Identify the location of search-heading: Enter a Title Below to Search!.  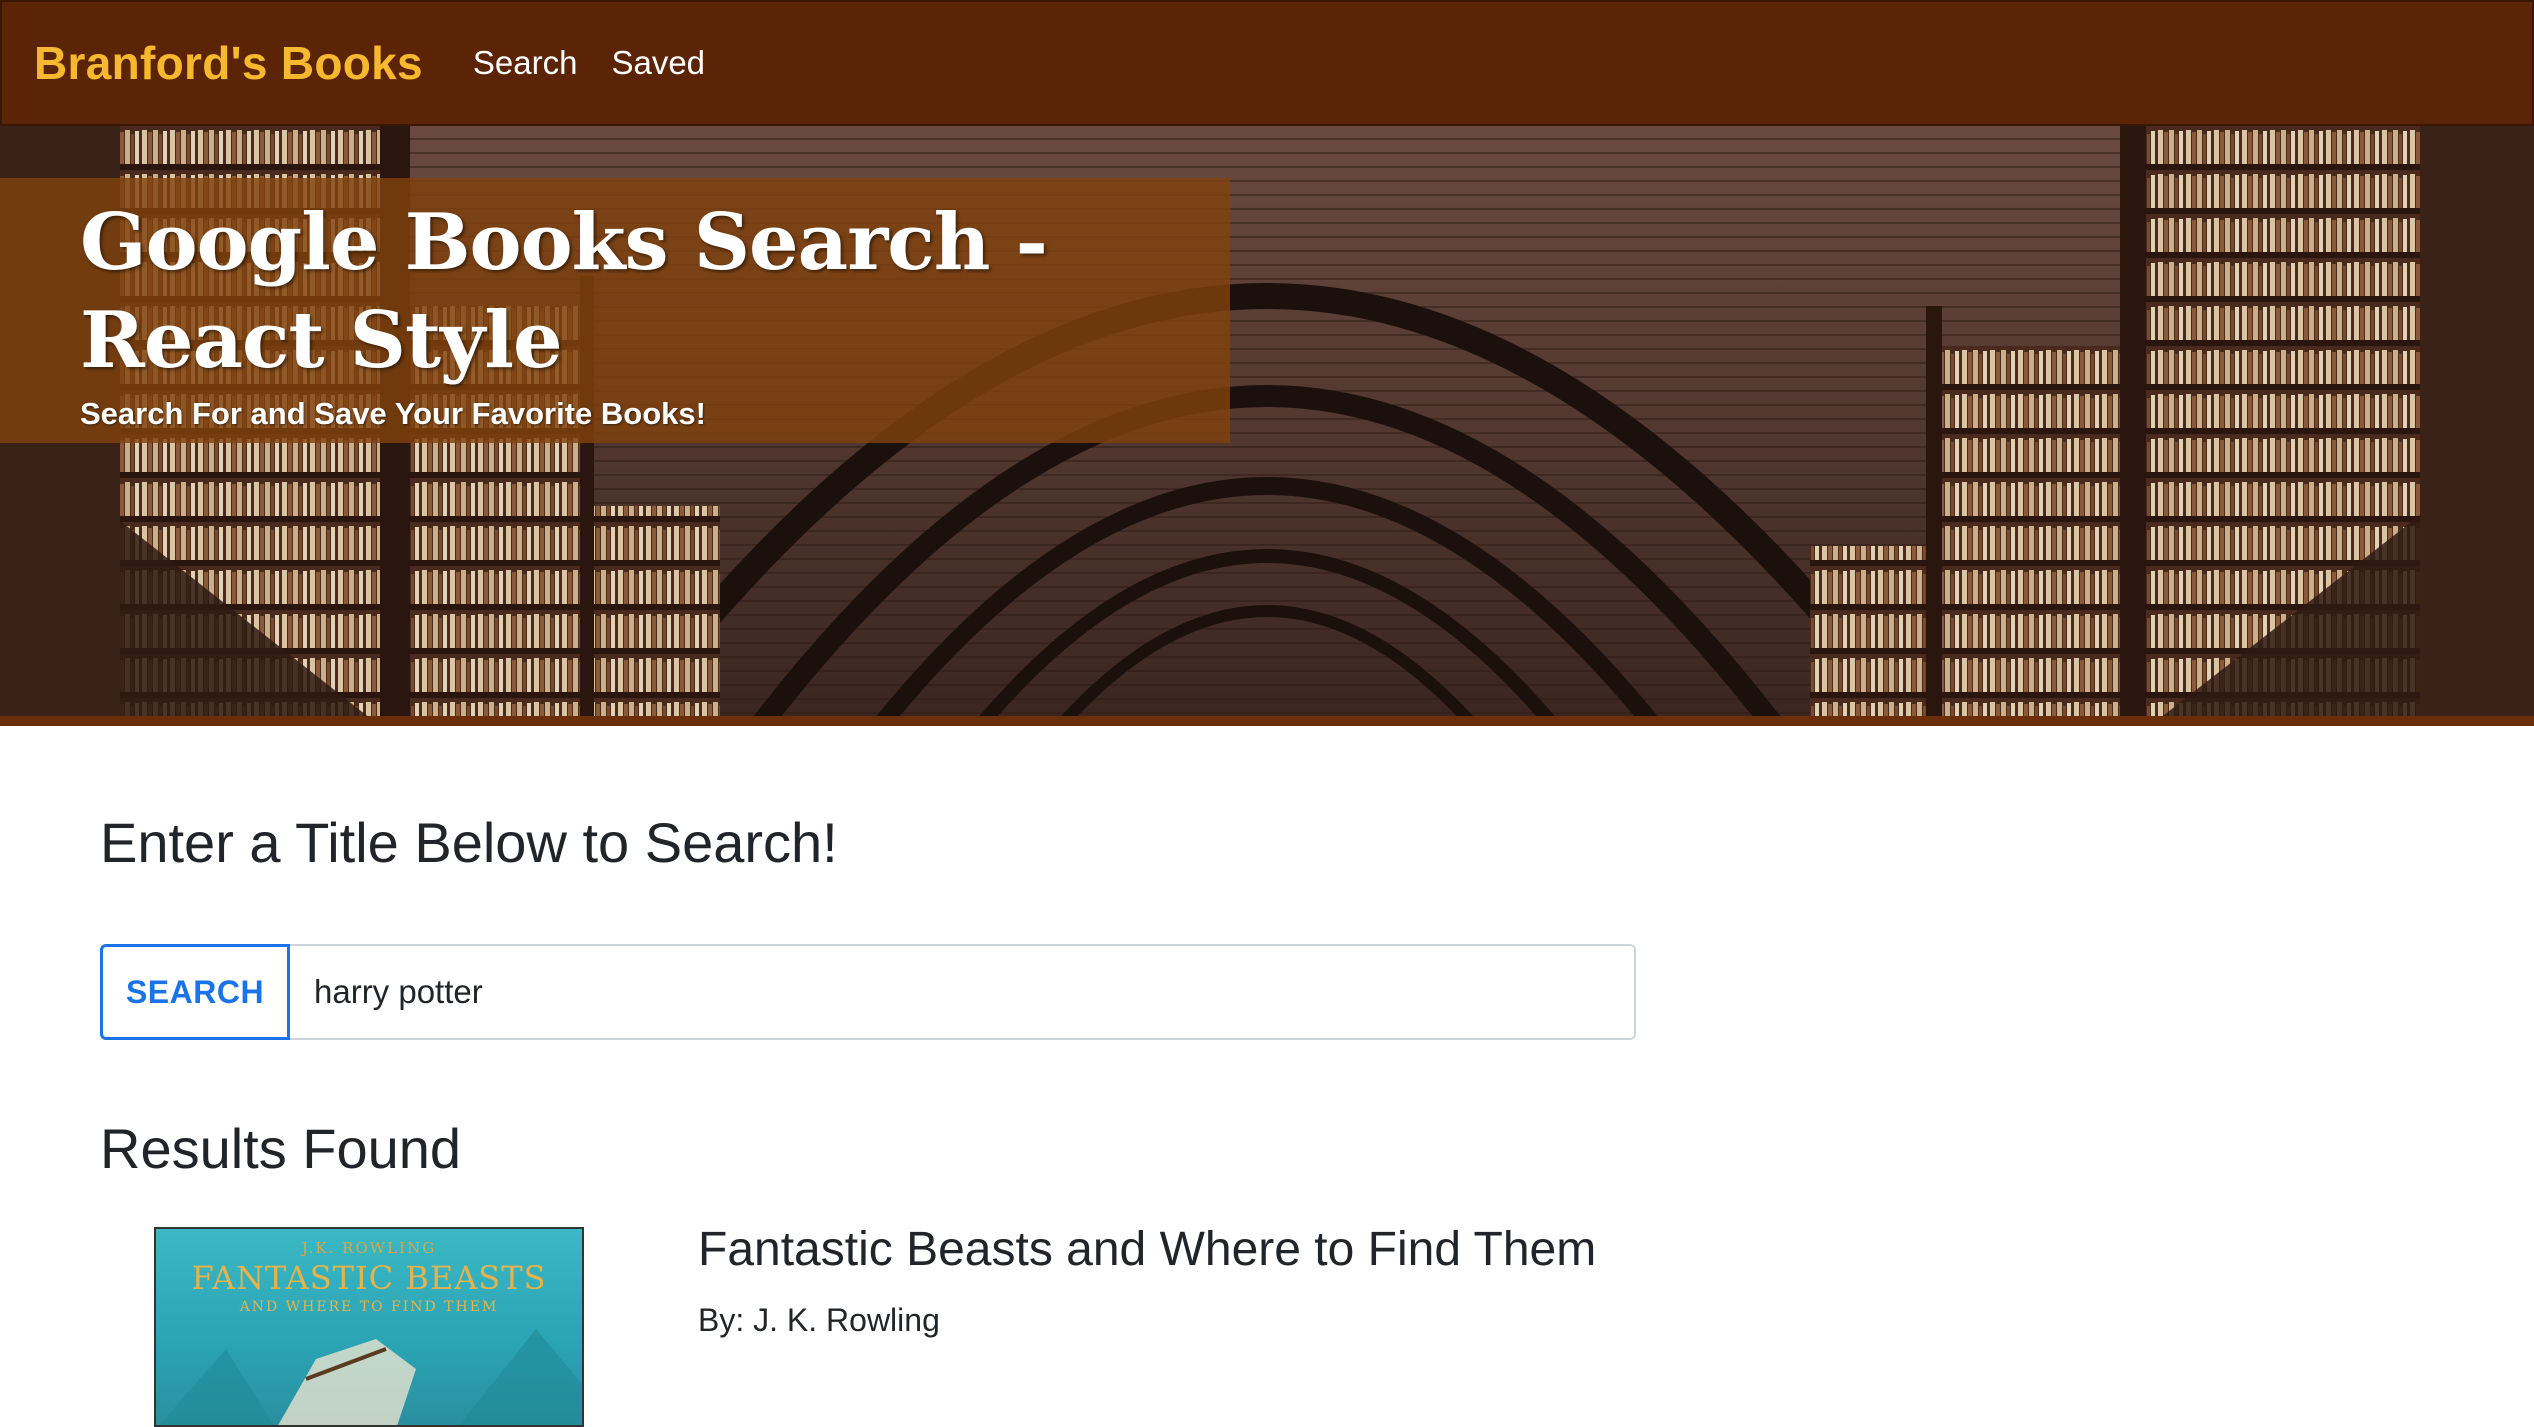
(469, 842).